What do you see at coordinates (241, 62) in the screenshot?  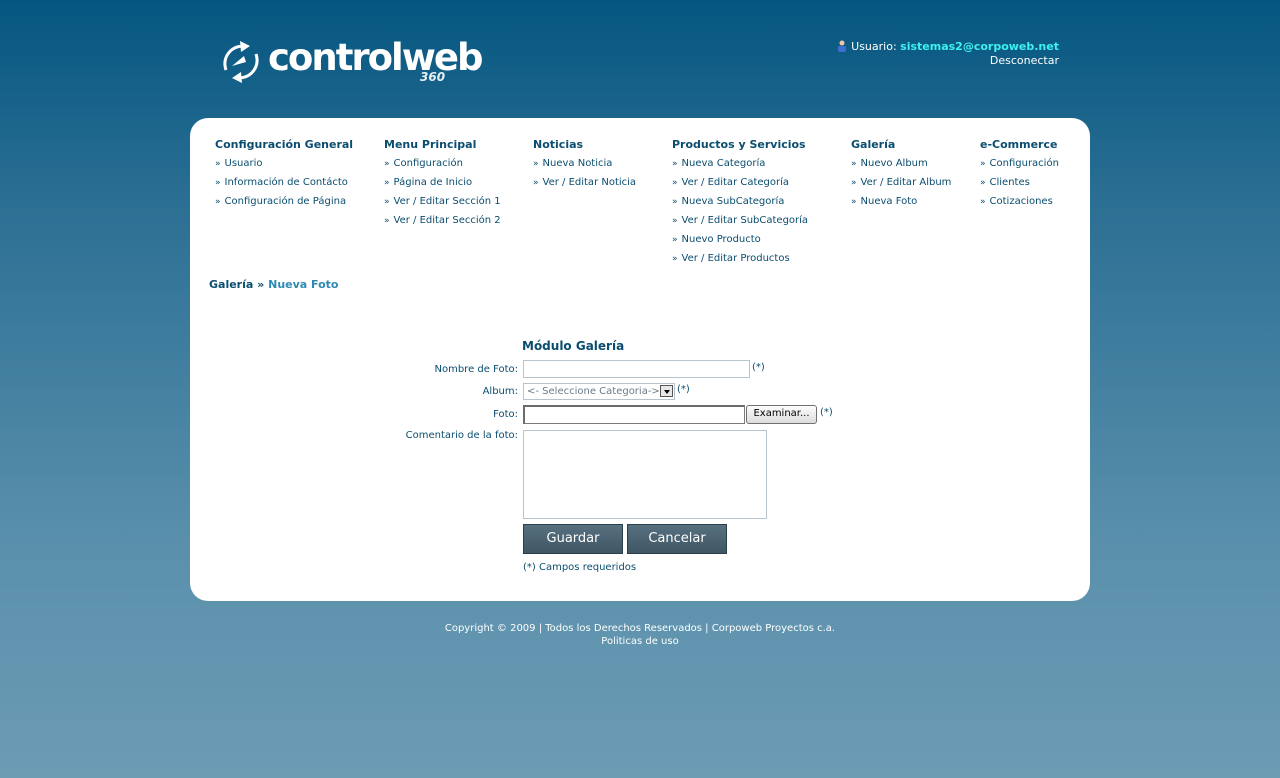 I see `logo-arrows-icon` at bounding box center [241, 62].